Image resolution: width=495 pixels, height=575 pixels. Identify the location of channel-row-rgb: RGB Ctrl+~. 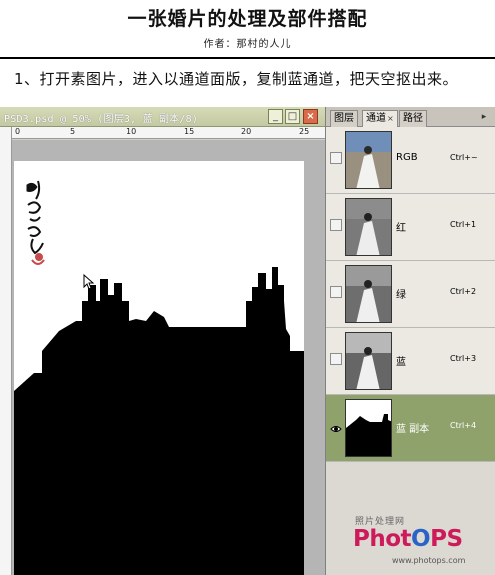
(410, 160).